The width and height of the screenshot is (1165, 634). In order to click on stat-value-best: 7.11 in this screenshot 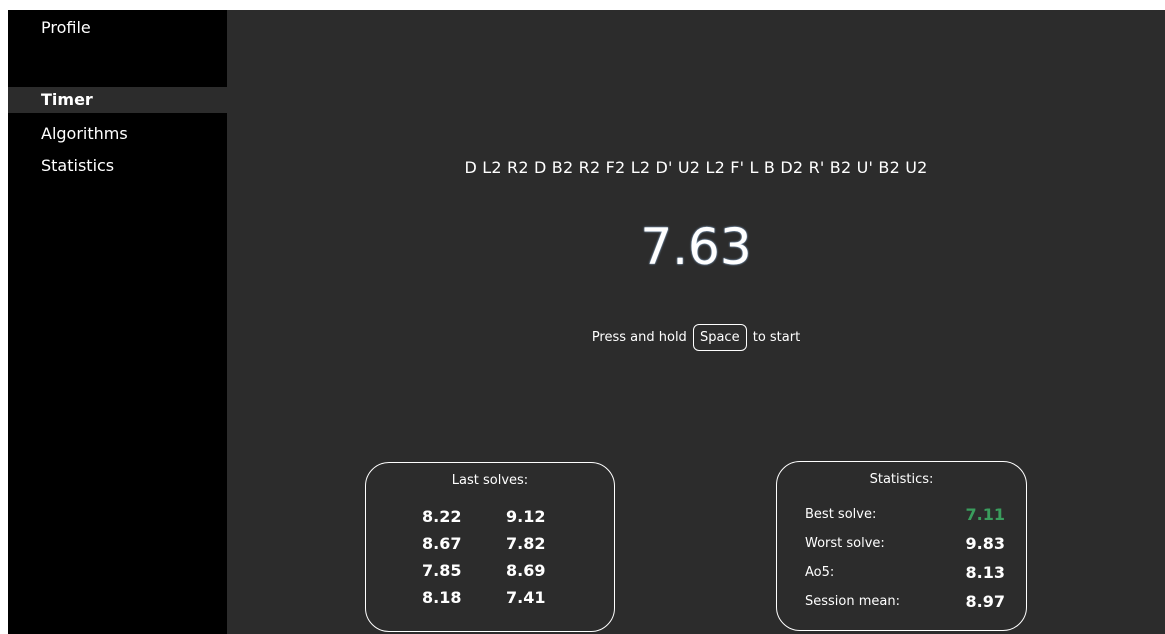, I will do `click(985, 514)`.